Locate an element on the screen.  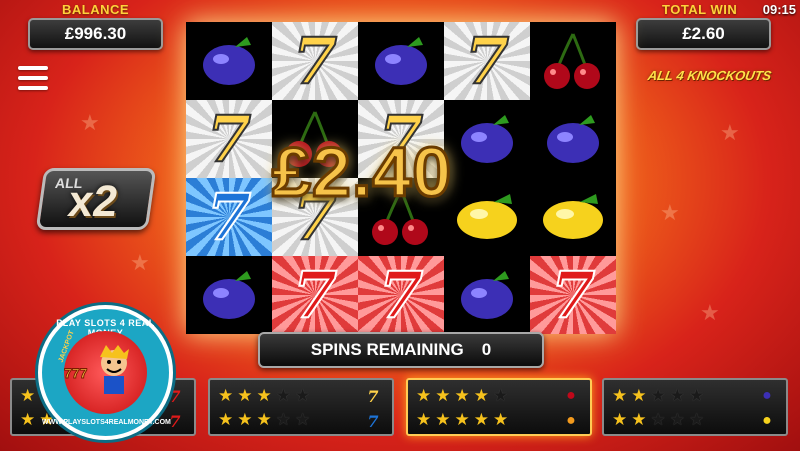
spins-remaining-bar: SPINS REMAINING 0 is located at coordinates (401, 350).